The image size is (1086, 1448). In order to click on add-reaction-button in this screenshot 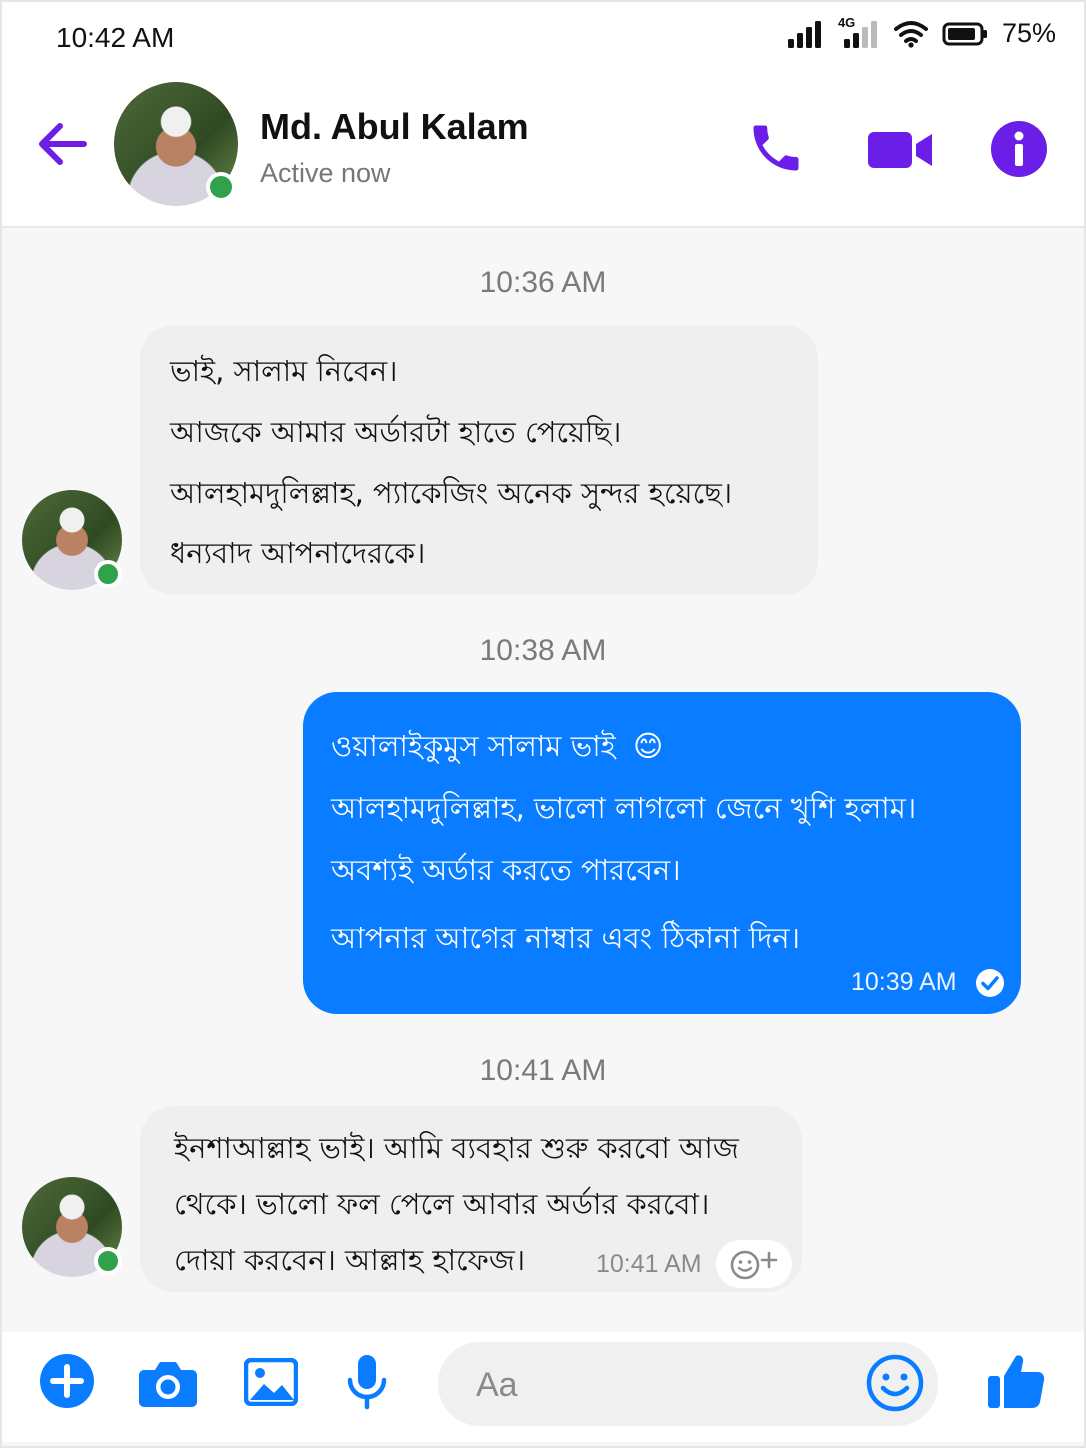, I will do `click(754, 1264)`.